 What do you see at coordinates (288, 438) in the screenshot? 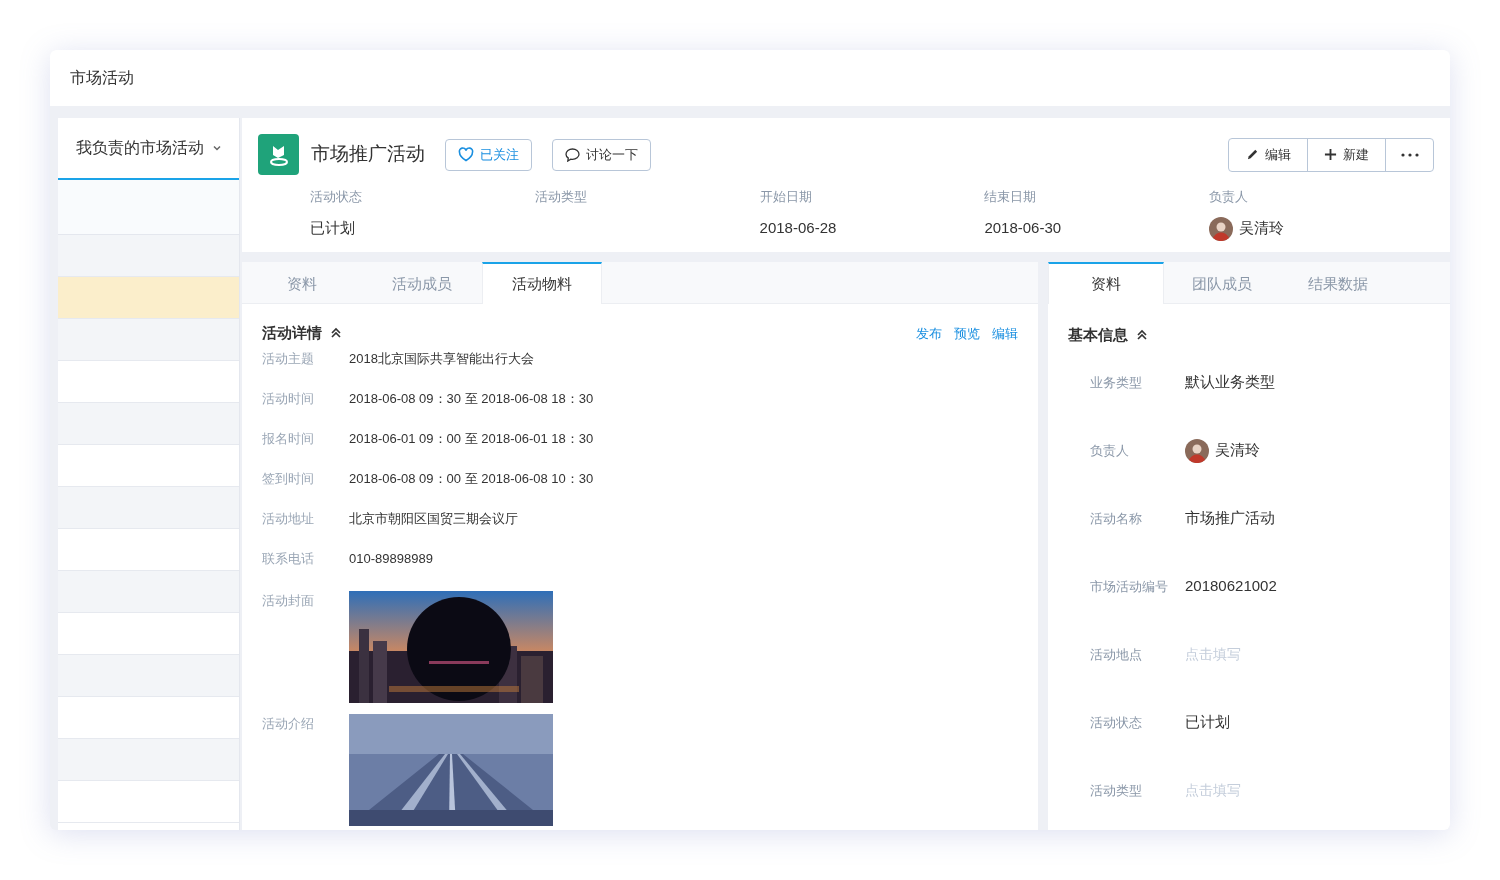
I see `field-label: 报名时间` at bounding box center [288, 438].